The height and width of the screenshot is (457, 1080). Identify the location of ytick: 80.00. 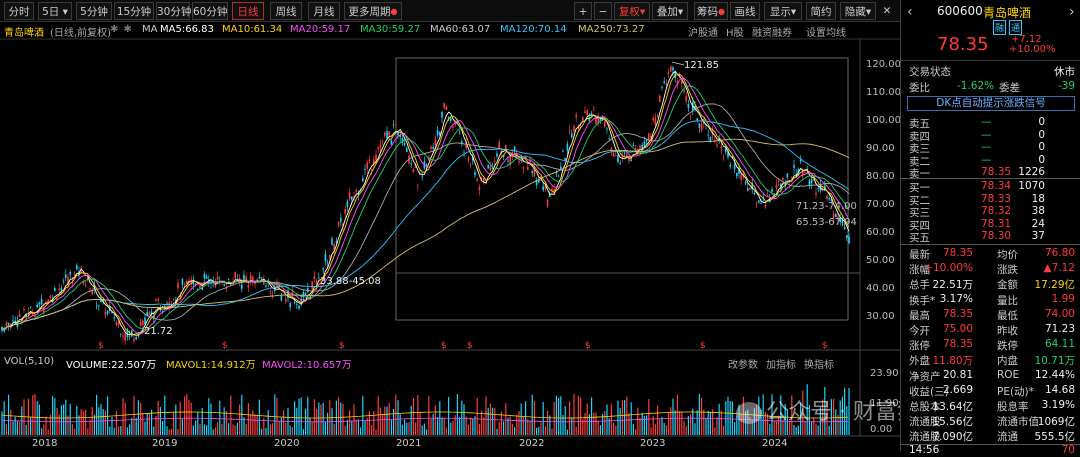
(880, 176).